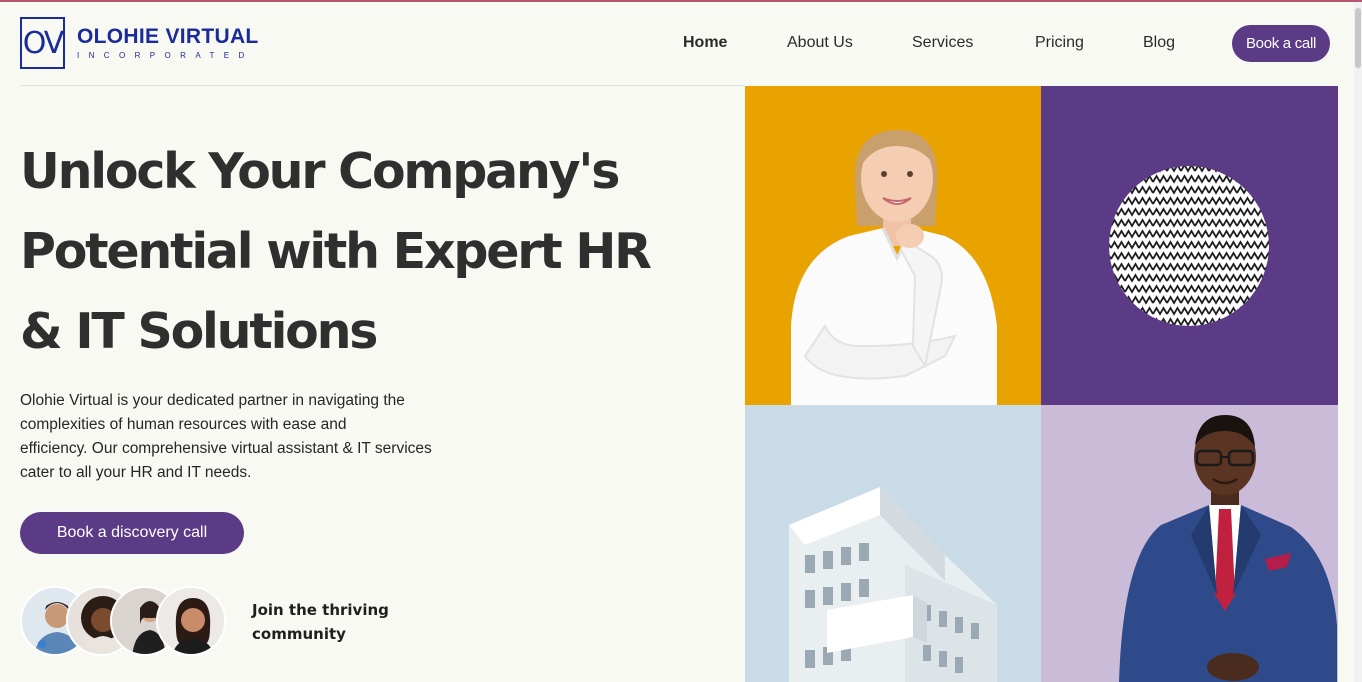 The image size is (1362, 682). I want to click on hero-description-line: cater to all your HR and IT needs., so click(136, 472).